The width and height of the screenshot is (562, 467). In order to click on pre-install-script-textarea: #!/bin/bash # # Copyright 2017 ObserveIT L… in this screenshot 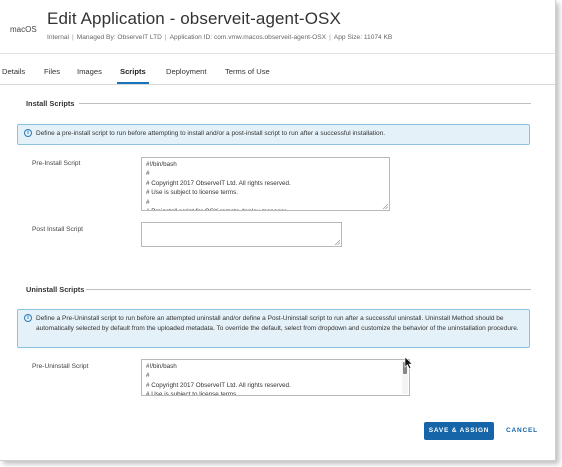, I will do `click(265, 184)`.